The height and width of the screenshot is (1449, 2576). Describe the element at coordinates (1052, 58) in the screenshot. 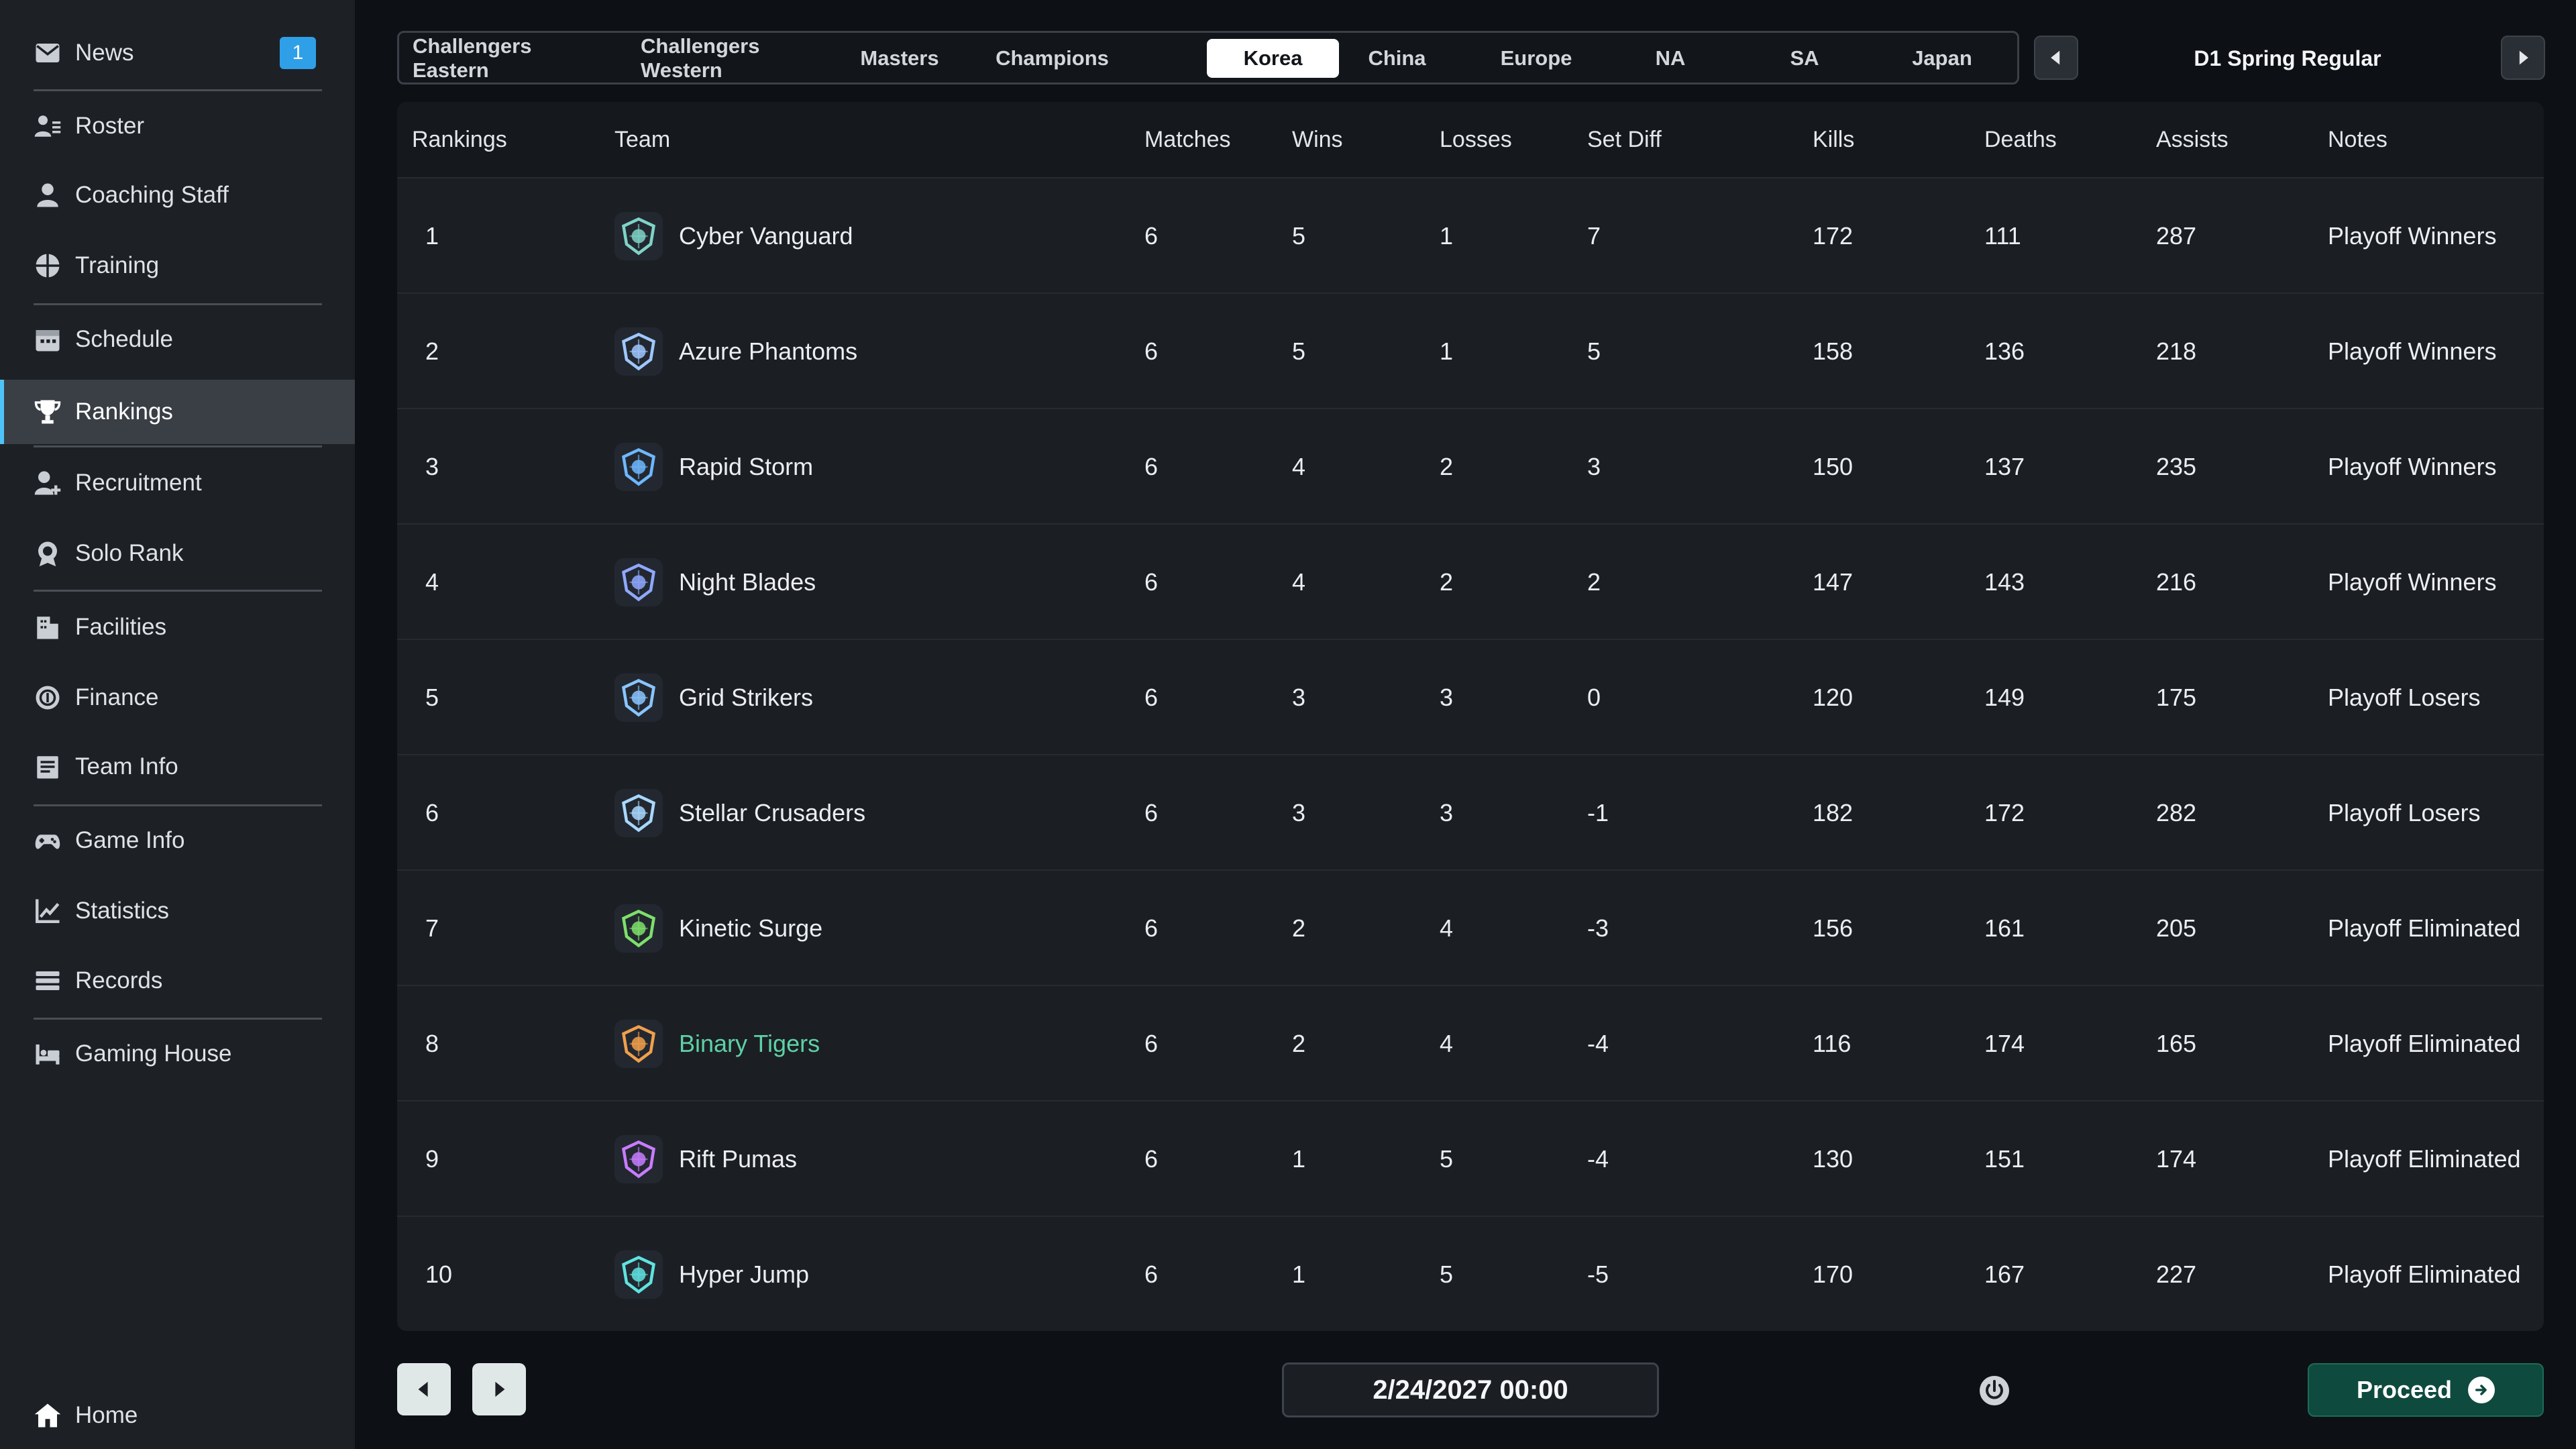

I see `tab-champions: Champions` at that location.